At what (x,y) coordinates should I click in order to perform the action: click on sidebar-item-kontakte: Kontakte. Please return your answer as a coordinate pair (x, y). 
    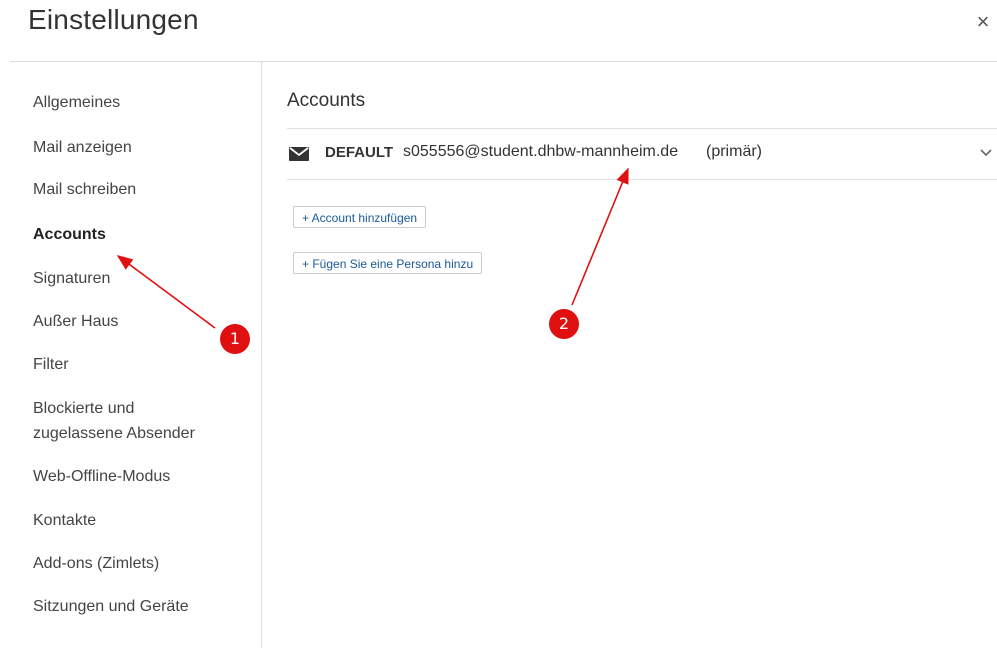
    Looking at the image, I should click on (64, 521).